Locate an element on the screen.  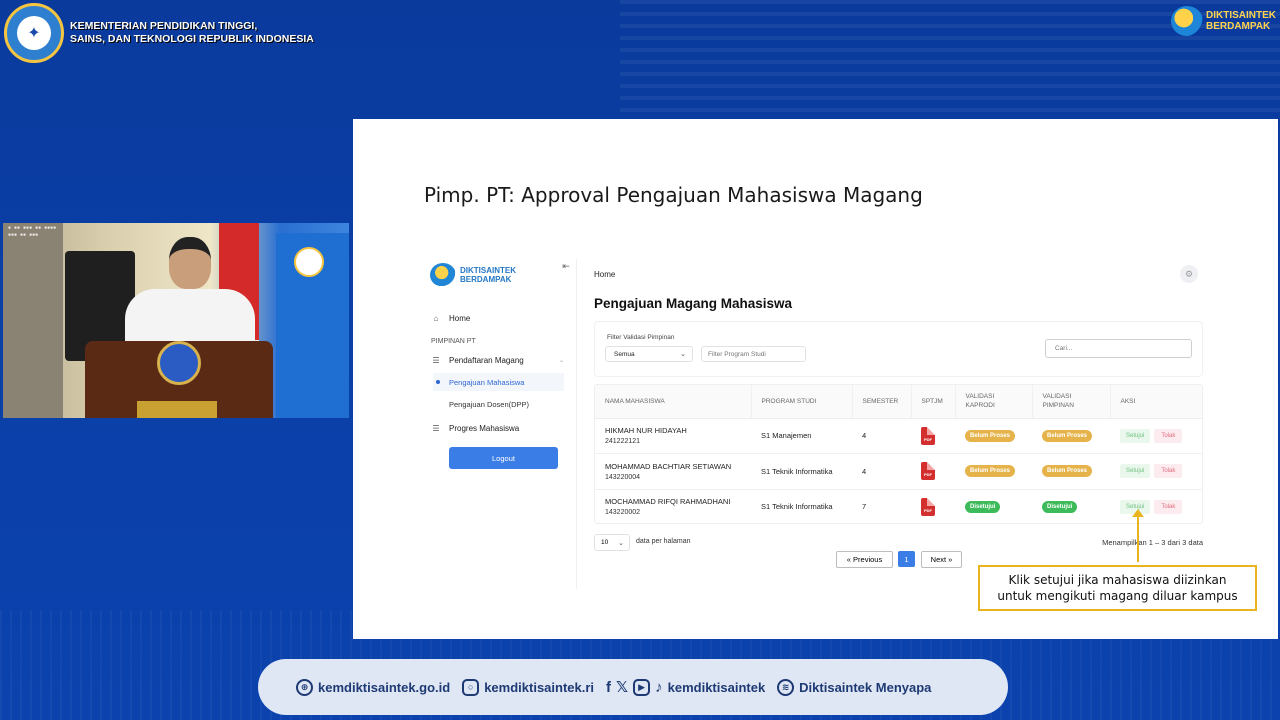
footer-instagram: ○ kemdiktisaintek.ri is located at coordinates (528, 687).